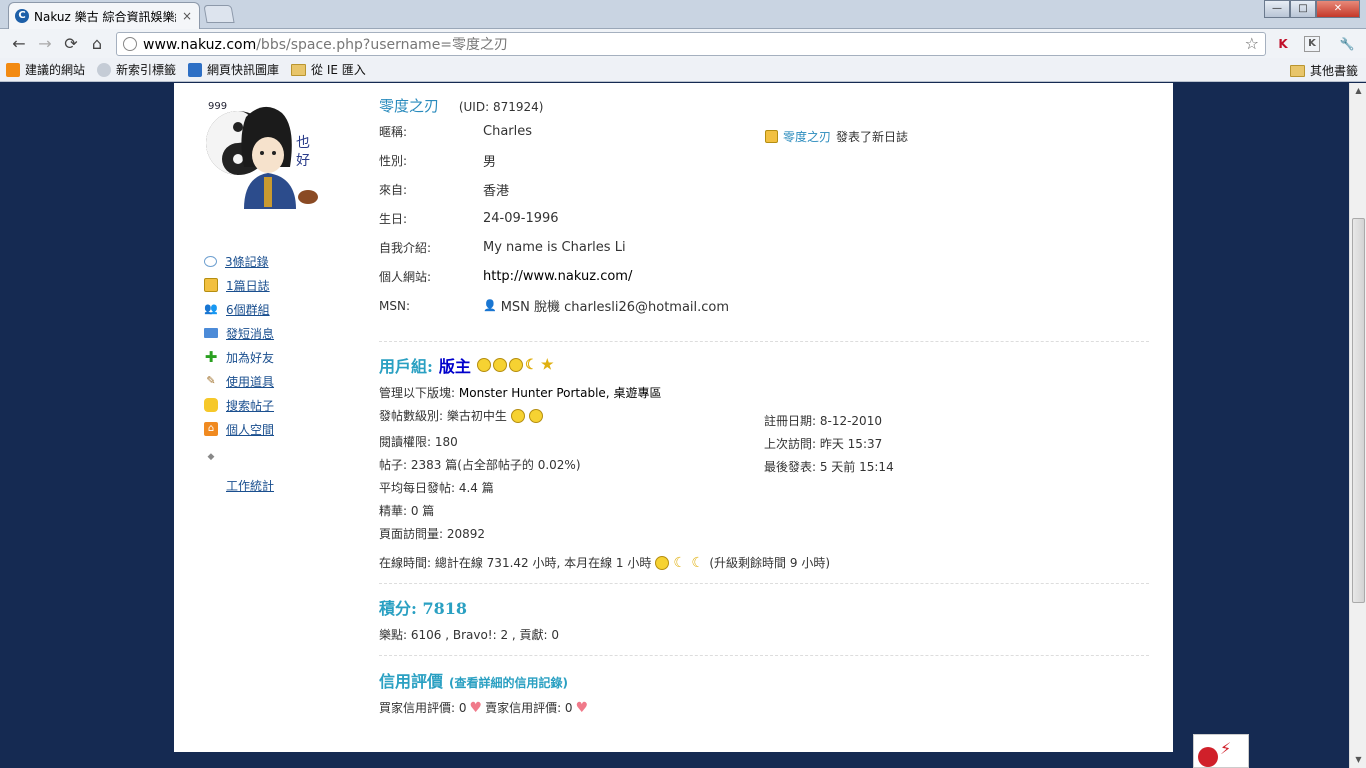  What do you see at coordinates (250, 357) in the screenshot?
I see `nav-add-friend-link: 加為好友` at bounding box center [250, 357].